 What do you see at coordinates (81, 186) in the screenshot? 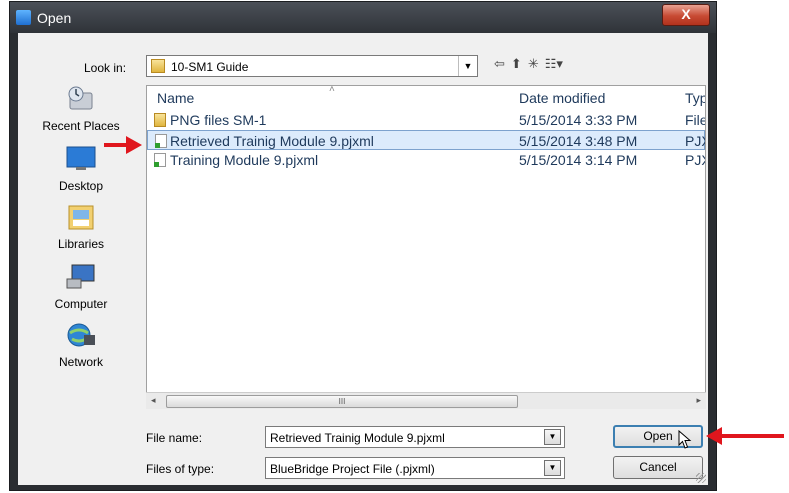
I see `place-label: Desktop` at bounding box center [81, 186].